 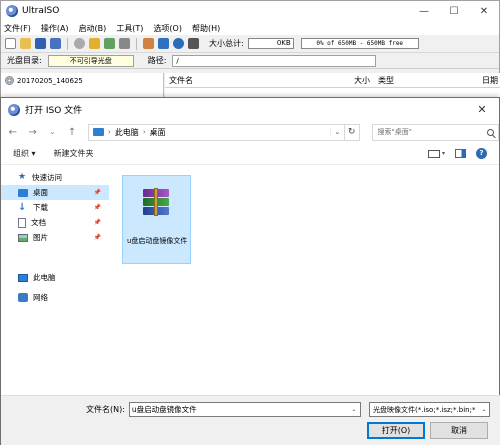 I want to click on col-size: 大小, so click(x=362, y=80).